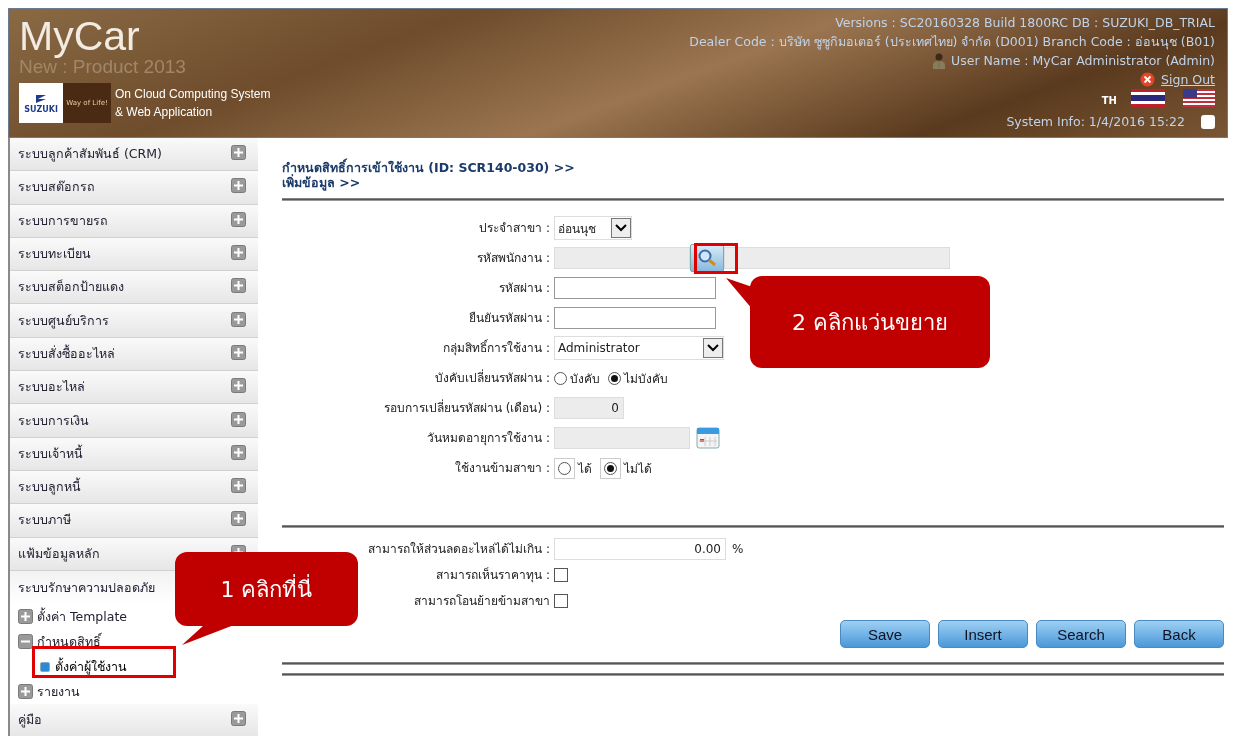 The image size is (1240, 736). What do you see at coordinates (1148, 79) in the screenshot?
I see `close-icon` at bounding box center [1148, 79].